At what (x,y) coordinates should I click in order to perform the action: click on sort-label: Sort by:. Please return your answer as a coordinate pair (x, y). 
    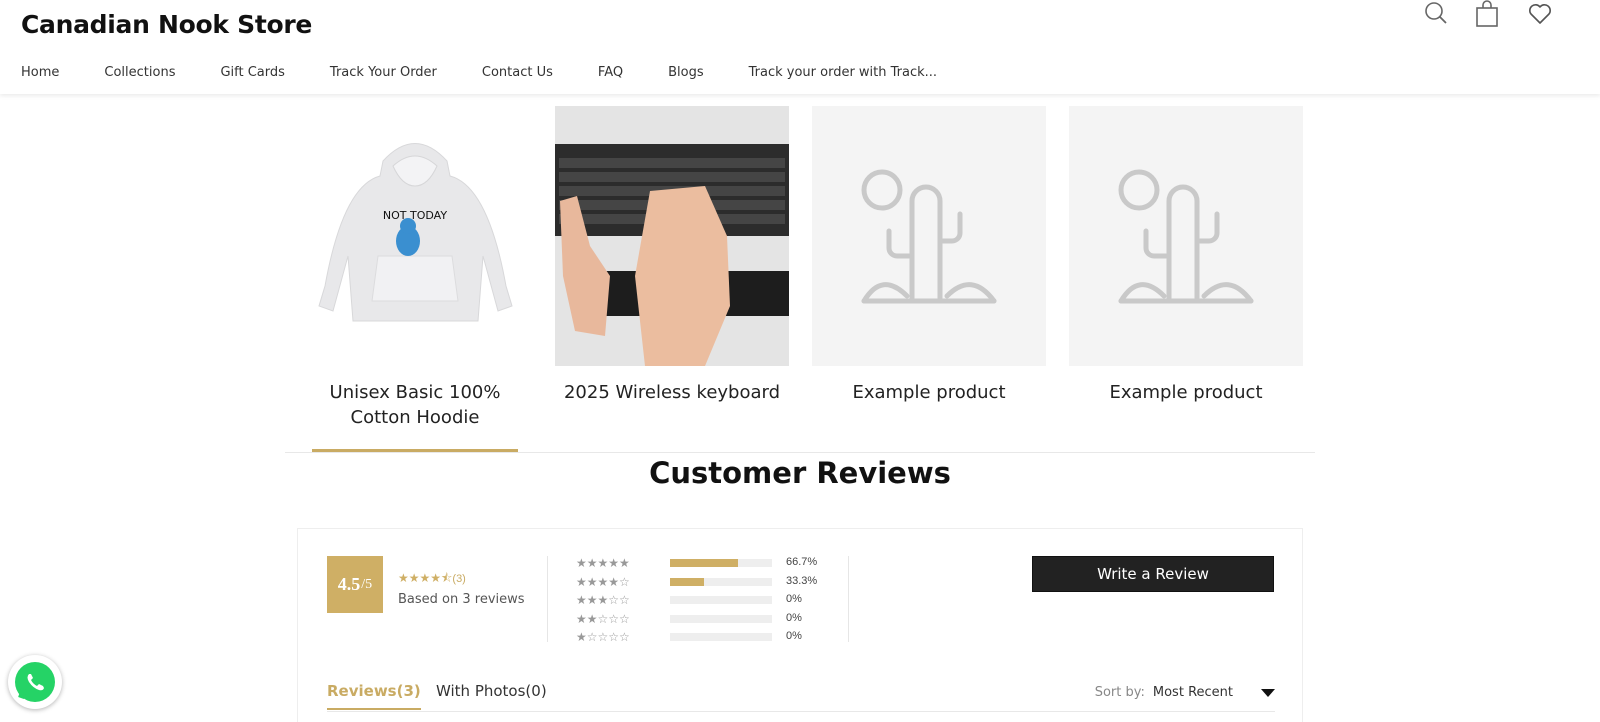
    Looking at the image, I should click on (1119, 692).